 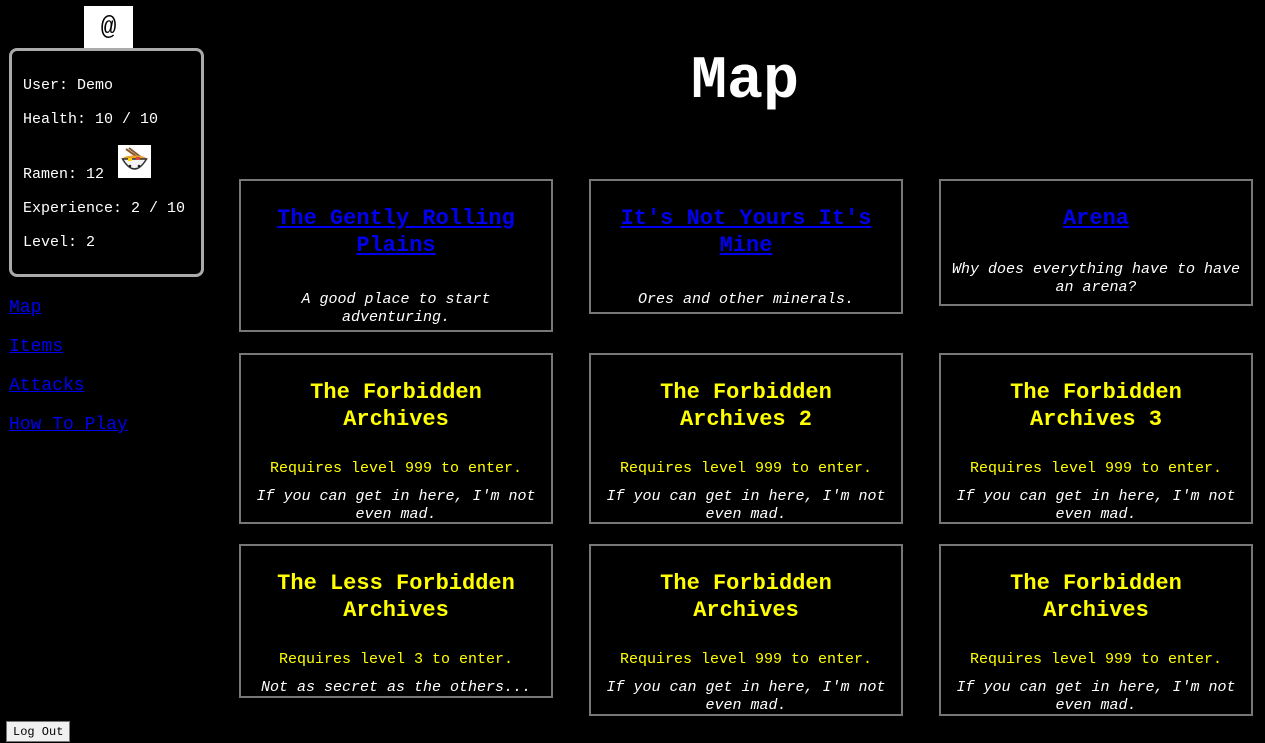 I want to click on nav-link-attacks: Attacks, so click(x=68, y=393).